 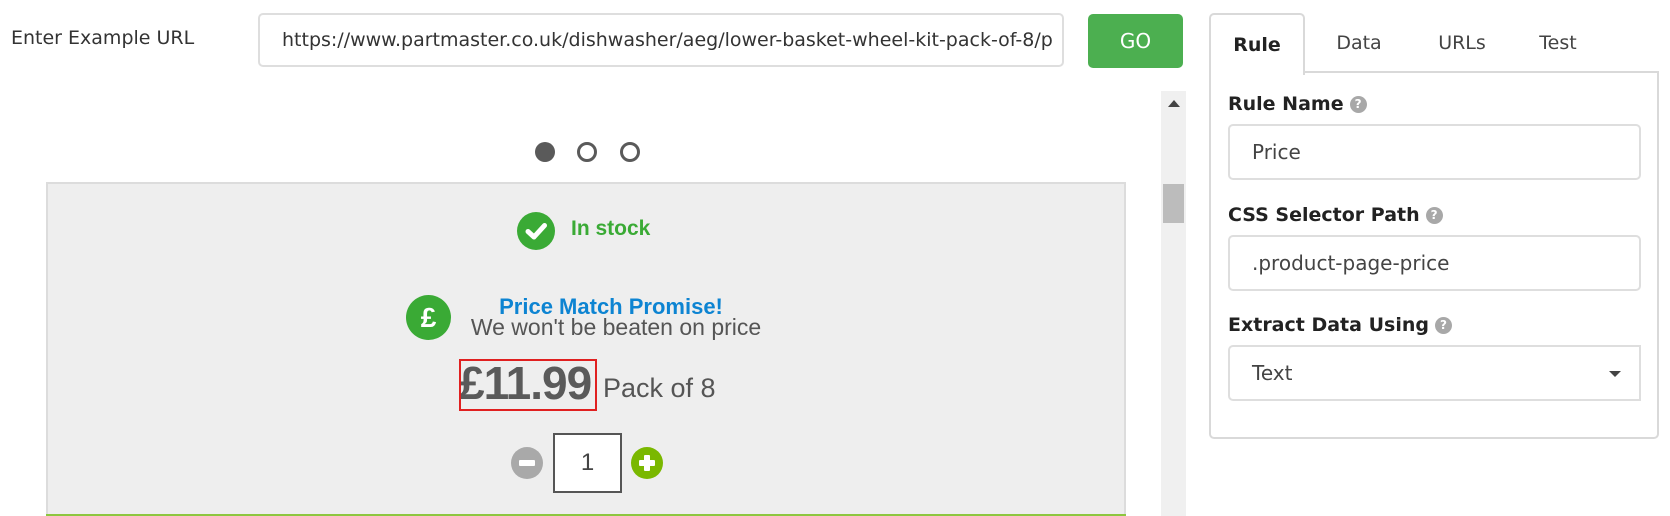 I want to click on css-selector-input: .product-page-price, so click(x=1434, y=263).